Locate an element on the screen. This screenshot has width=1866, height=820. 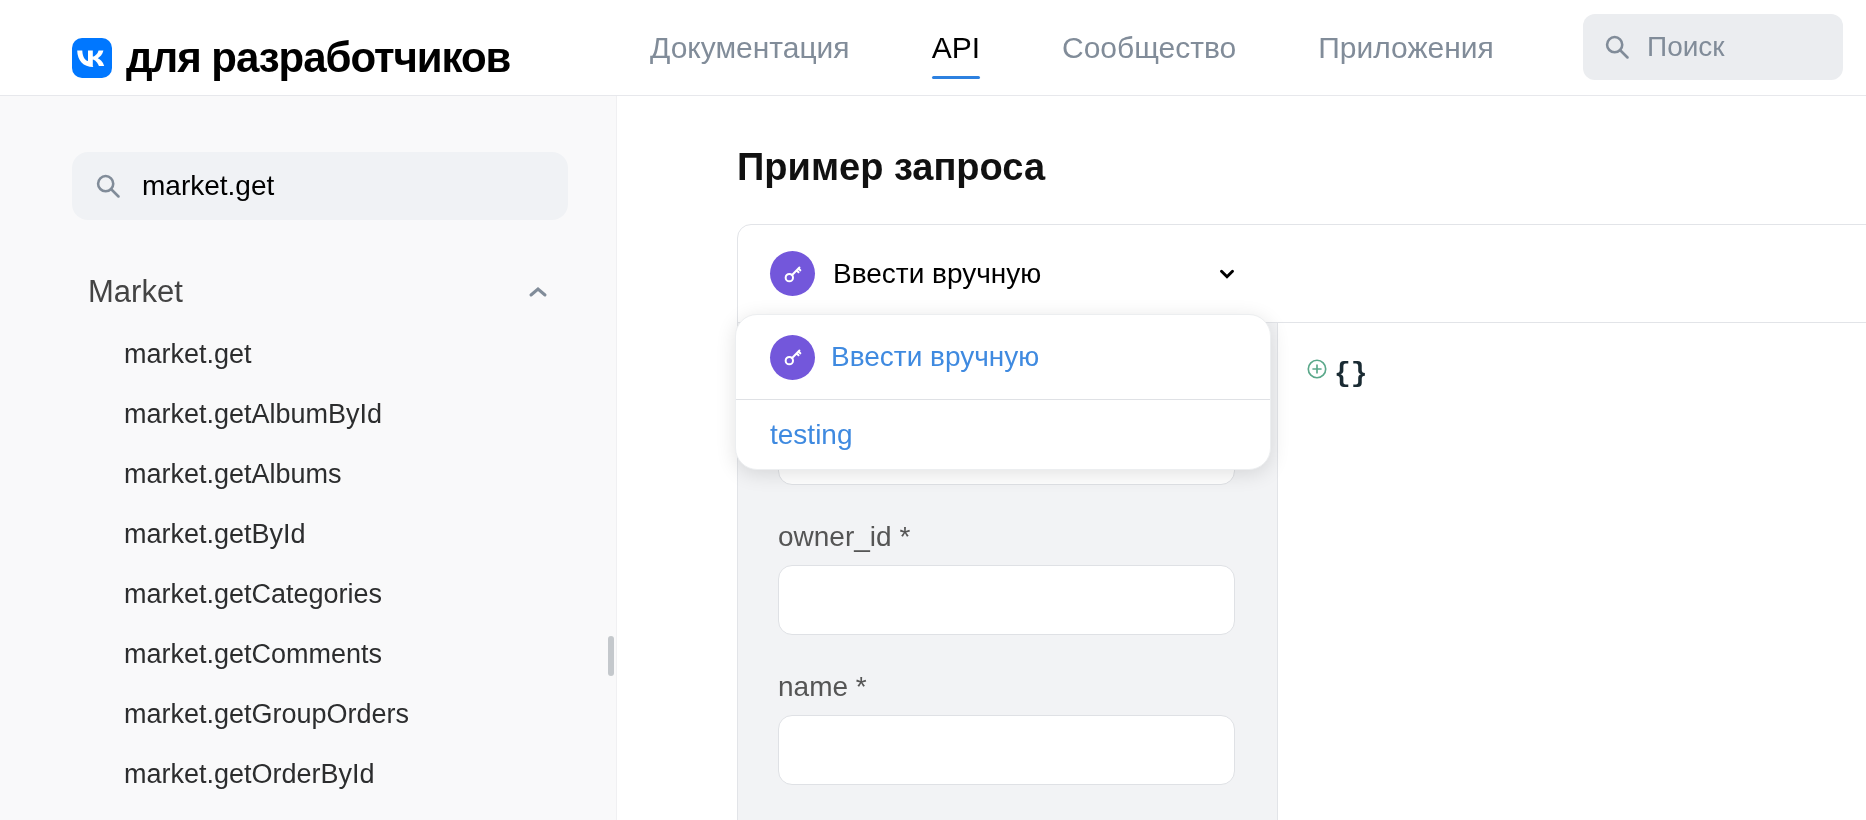
scrollbar is located at coordinates (611, 656).